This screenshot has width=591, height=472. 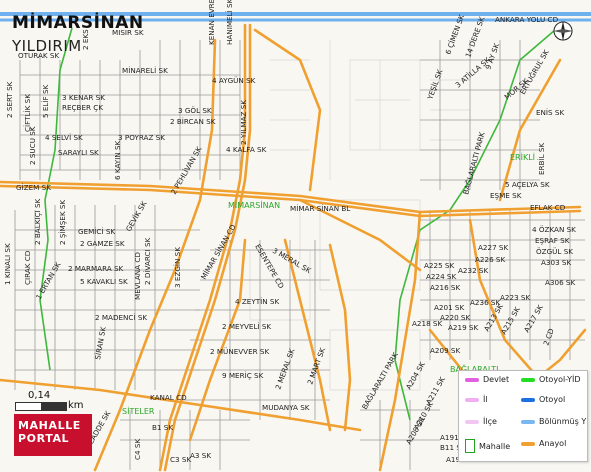 I want to click on compass-icon, so click(x=563, y=31).